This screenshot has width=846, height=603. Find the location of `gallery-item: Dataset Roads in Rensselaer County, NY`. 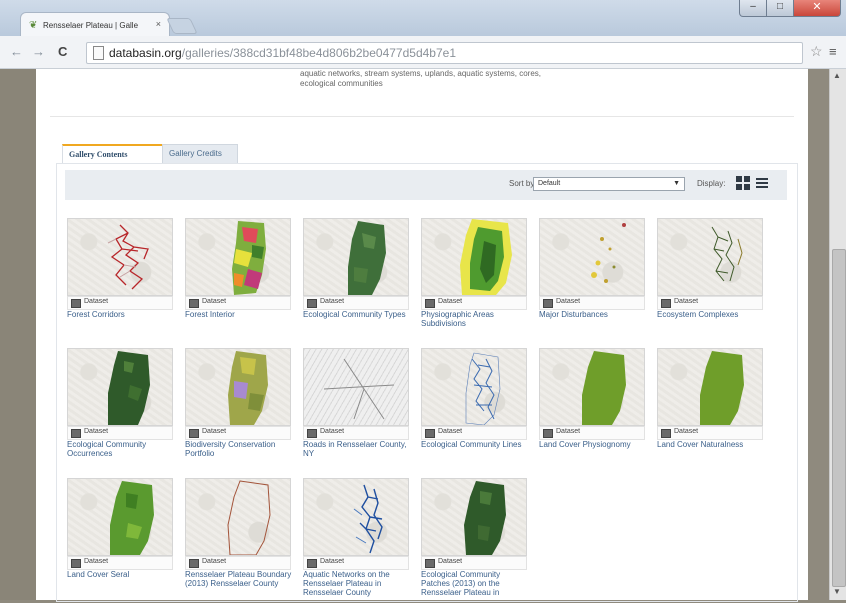

gallery-item: Dataset Roads in Rensselaer County, NY is located at coordinates (358, 410).